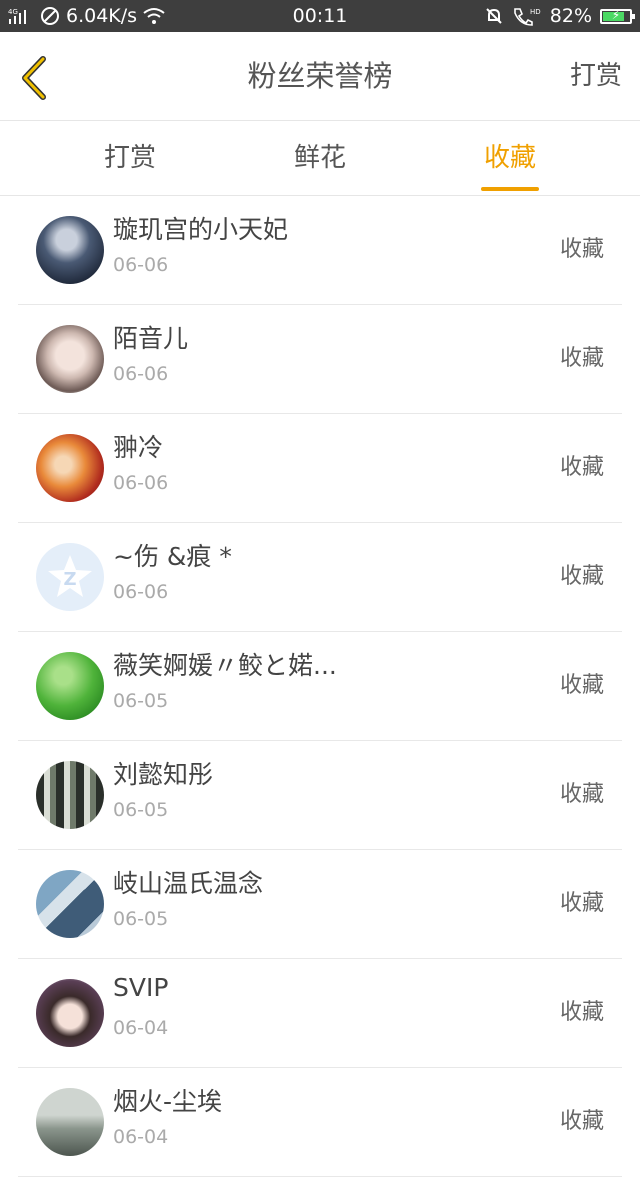 This screenshot has height=1177, width=640. I want to click on battery-percent: 82%, so click(570, 16).